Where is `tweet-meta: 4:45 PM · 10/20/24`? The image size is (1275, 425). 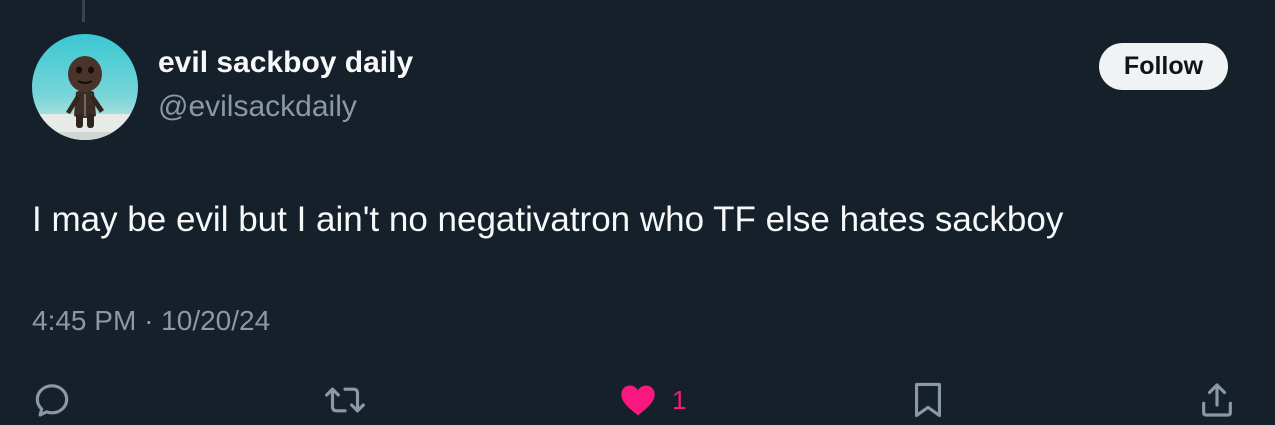
tweet-meta: 4:45 PM · 10/20/24 is located at coordinates (151, 321).